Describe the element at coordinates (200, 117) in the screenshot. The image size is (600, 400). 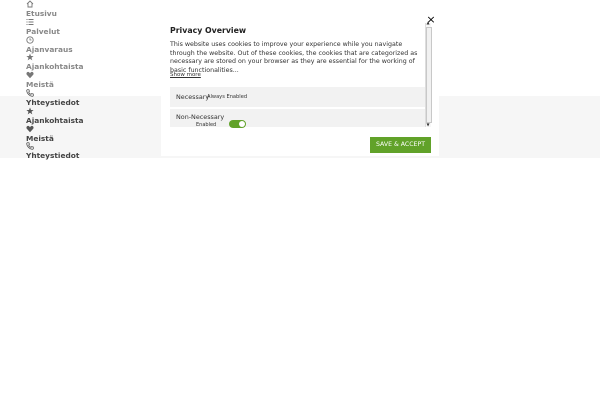
I see `category-name: Non-Necessary` at that location.